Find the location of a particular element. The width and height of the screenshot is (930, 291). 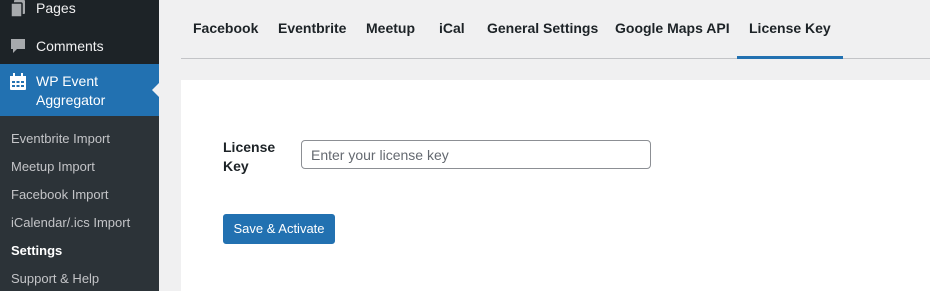

menu-item-label: Pages is located at coordinates (56, 8).